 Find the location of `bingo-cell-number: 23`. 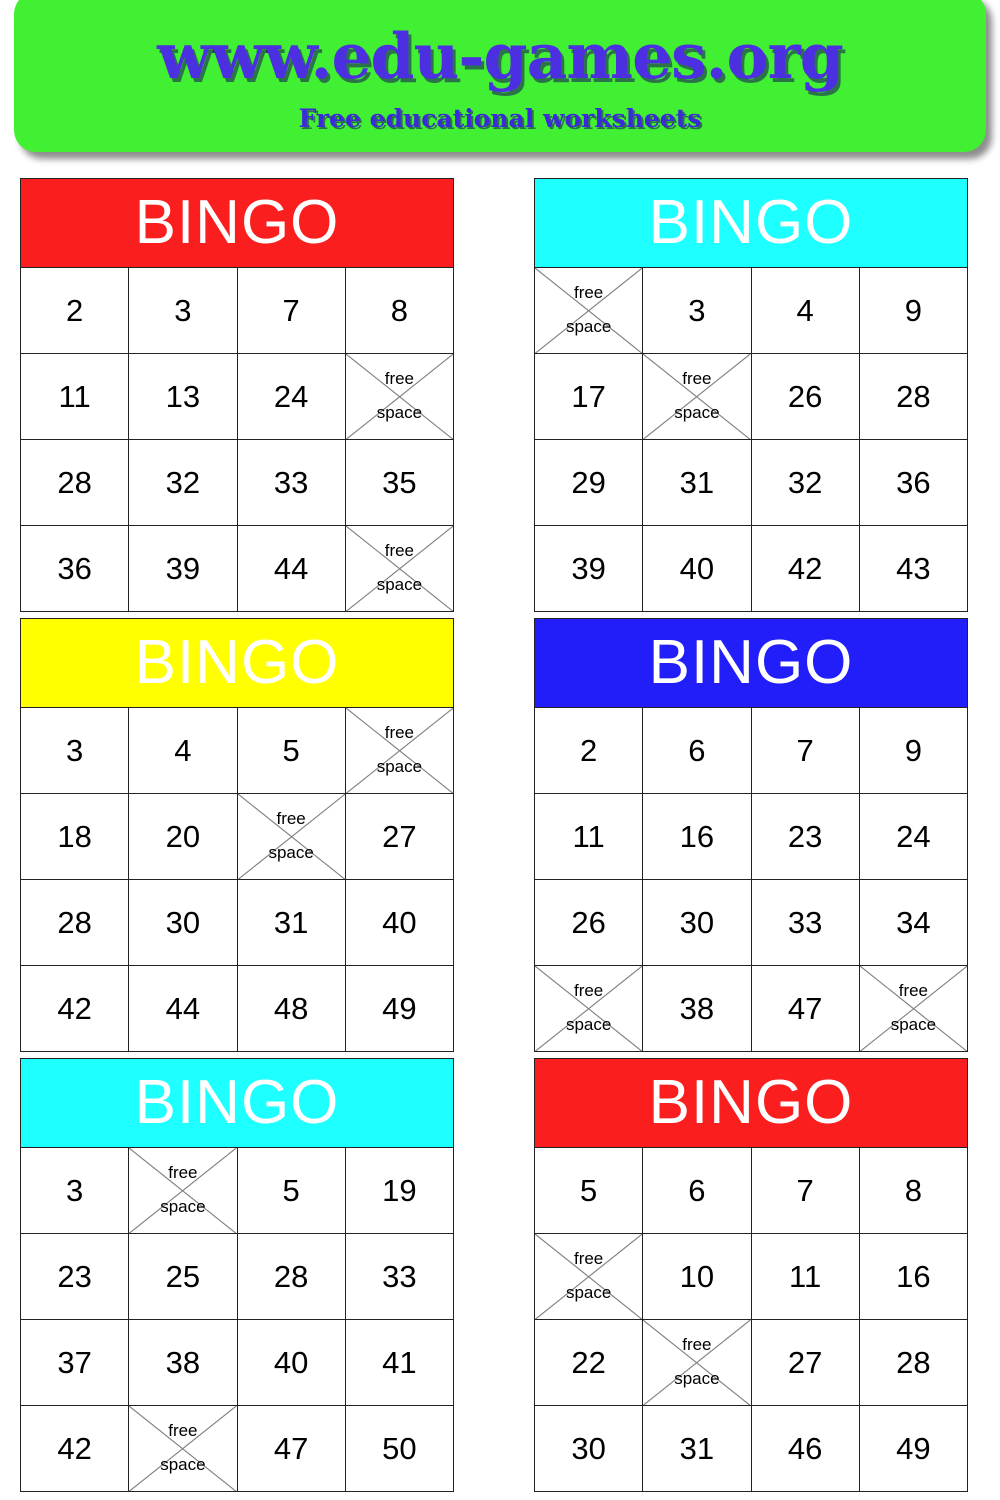

bingo-cell-number: 23 is located at coordinates (74, 1276).